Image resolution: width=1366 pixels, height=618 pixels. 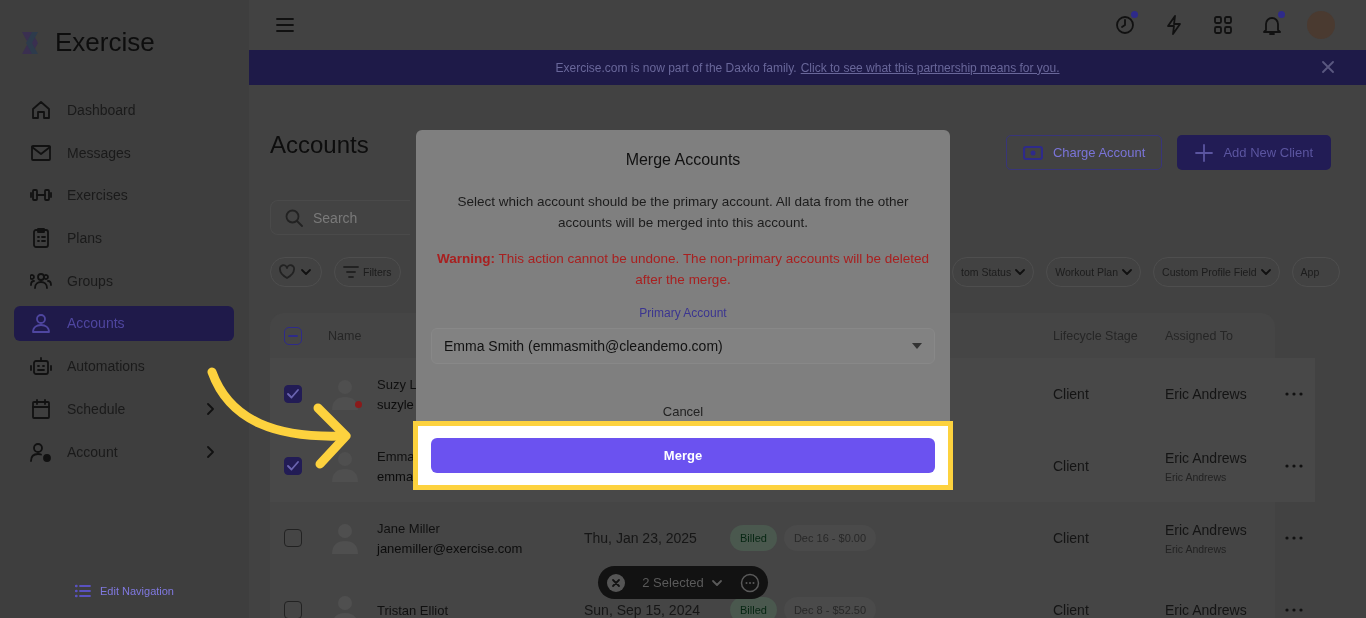 What do you see at coordinates (1125, 25) in the screenshot?
I see `clock-icon` at bounding box center [1125, 25].